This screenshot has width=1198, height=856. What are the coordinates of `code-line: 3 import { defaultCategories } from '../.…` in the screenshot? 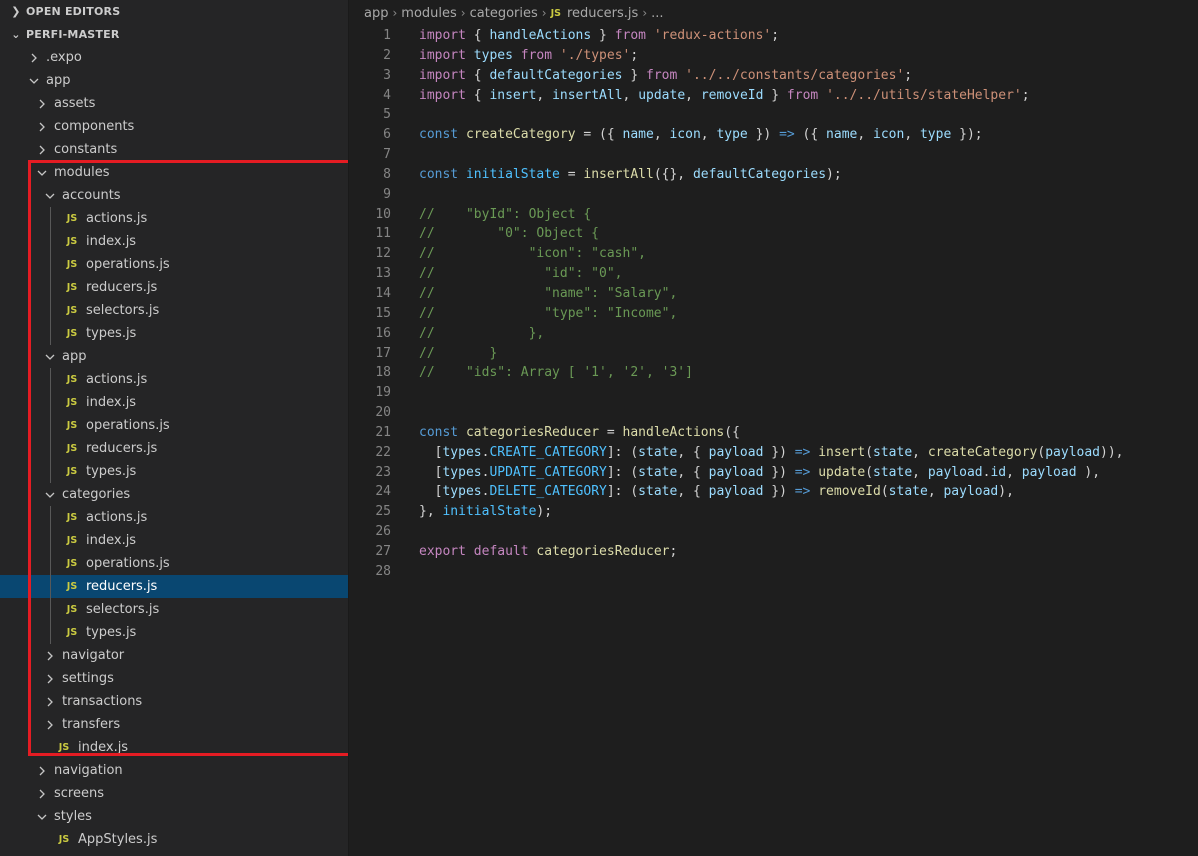 It's located at (773, 76).